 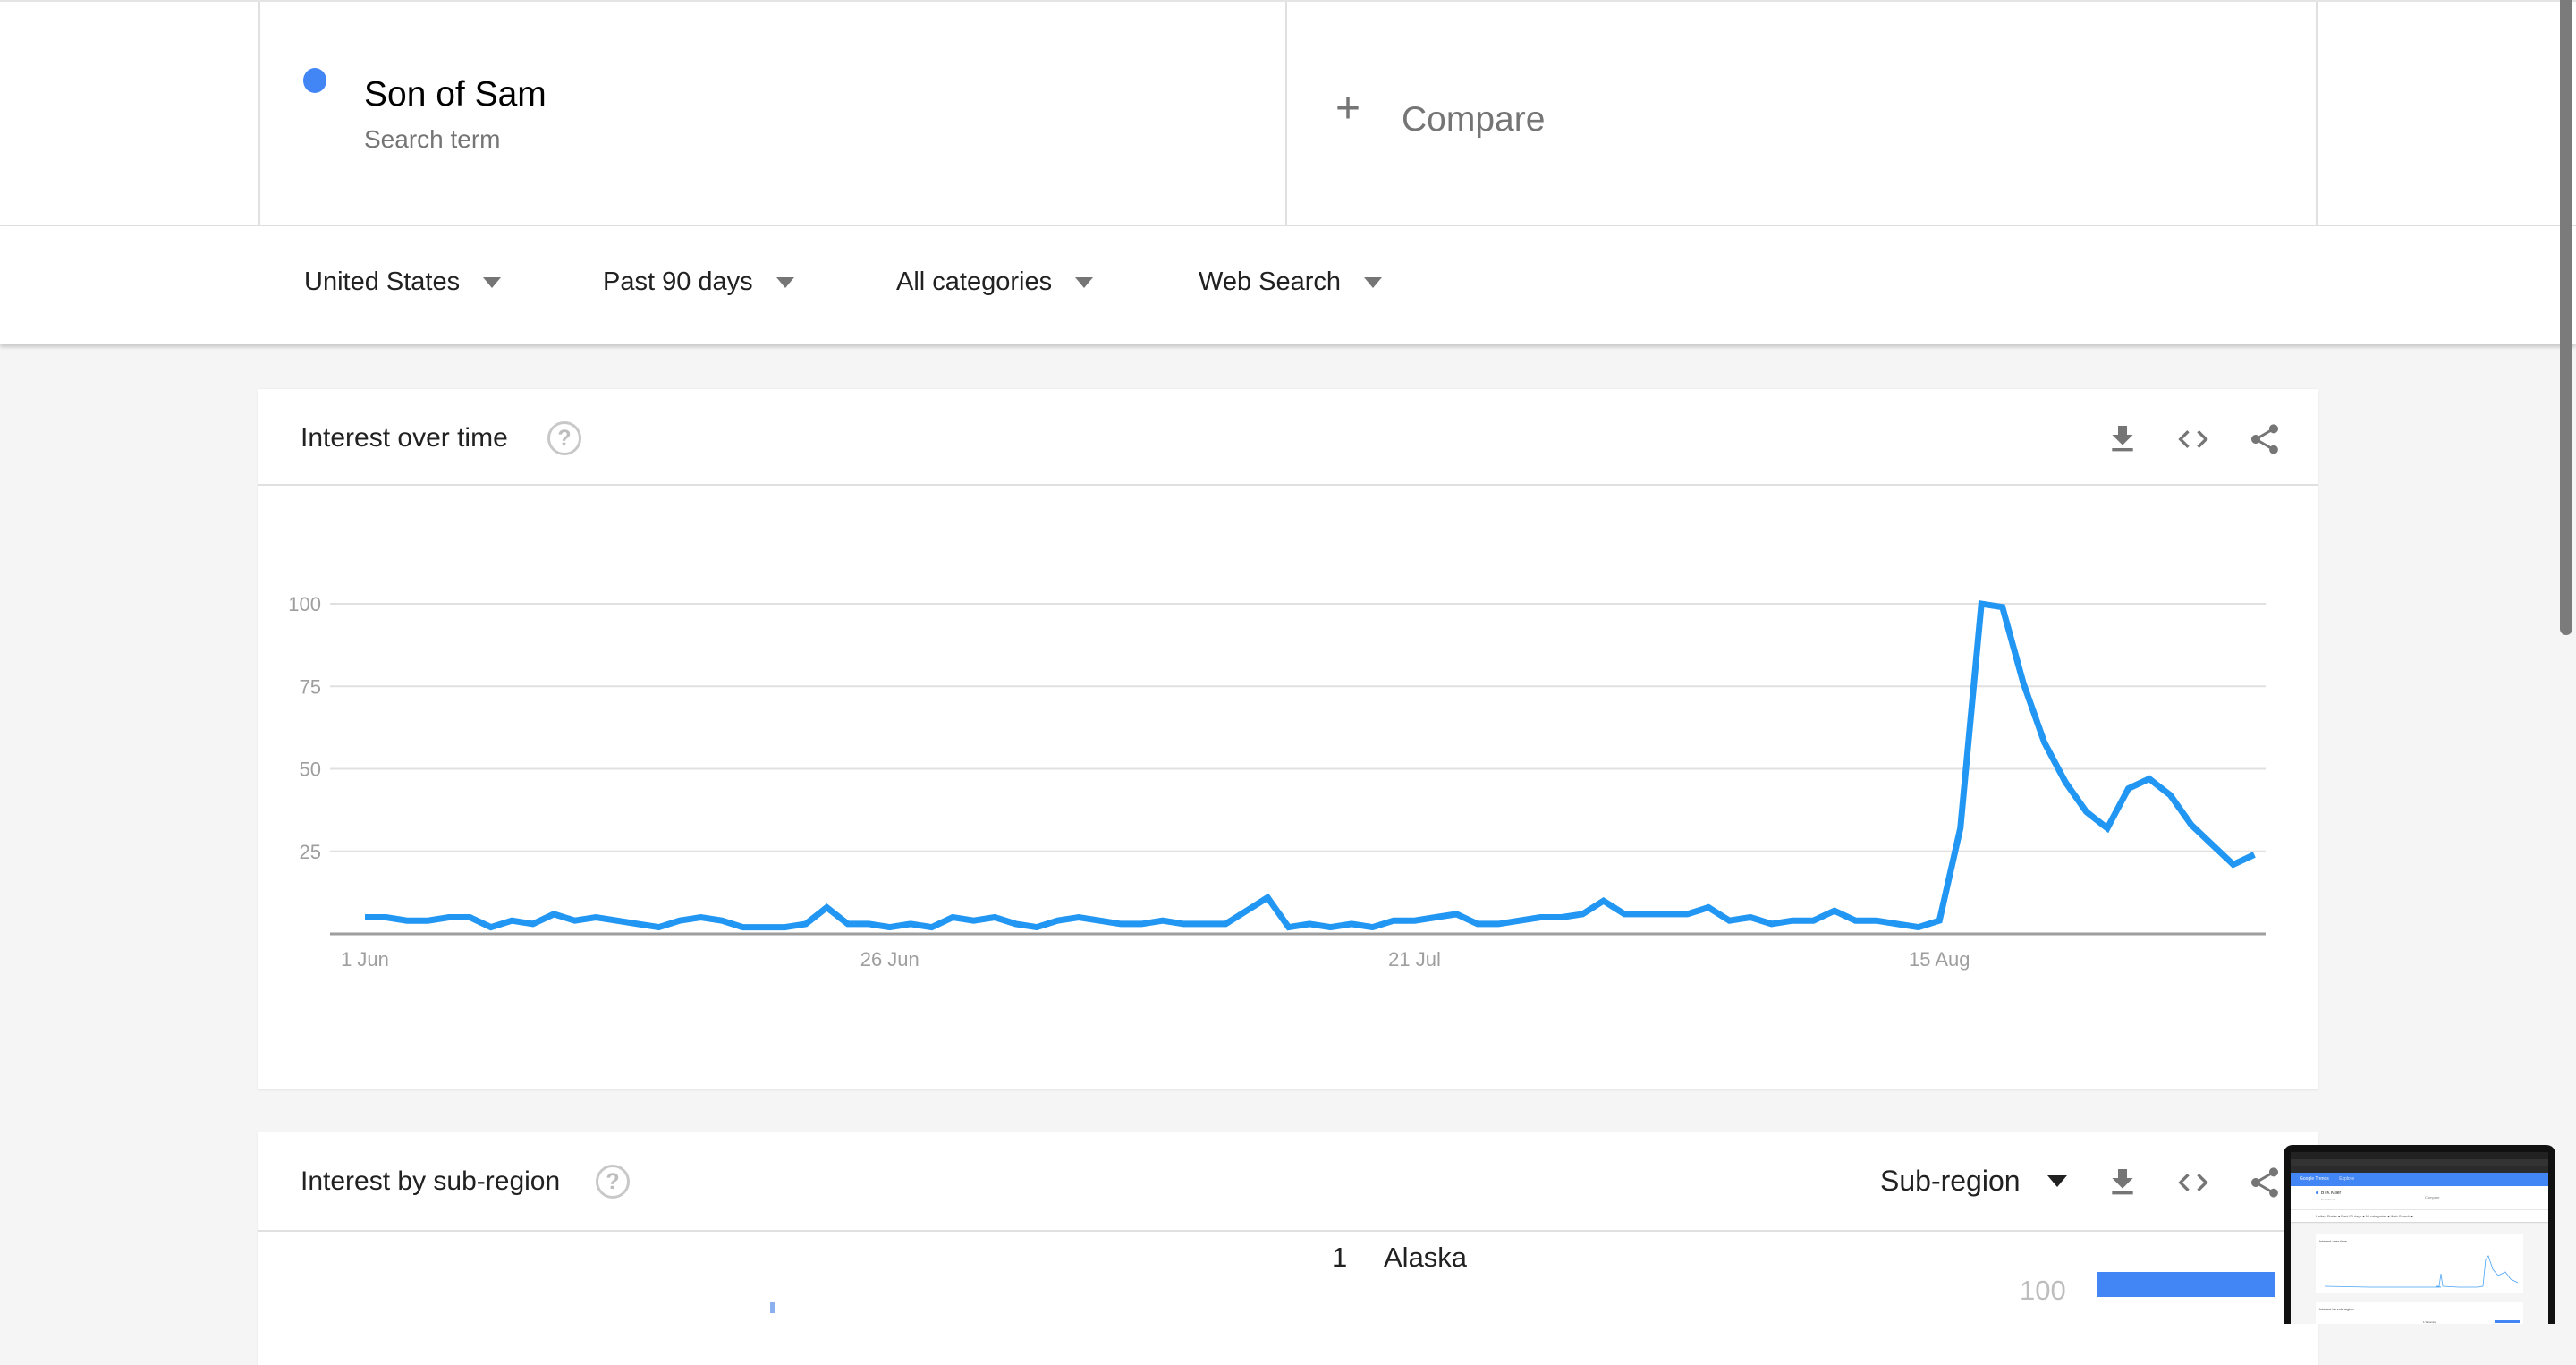 What do you see at coordinates (2193, 1182) in the screenshot?
I see `embed-code-icon` at bounding box center [2193, 1182].